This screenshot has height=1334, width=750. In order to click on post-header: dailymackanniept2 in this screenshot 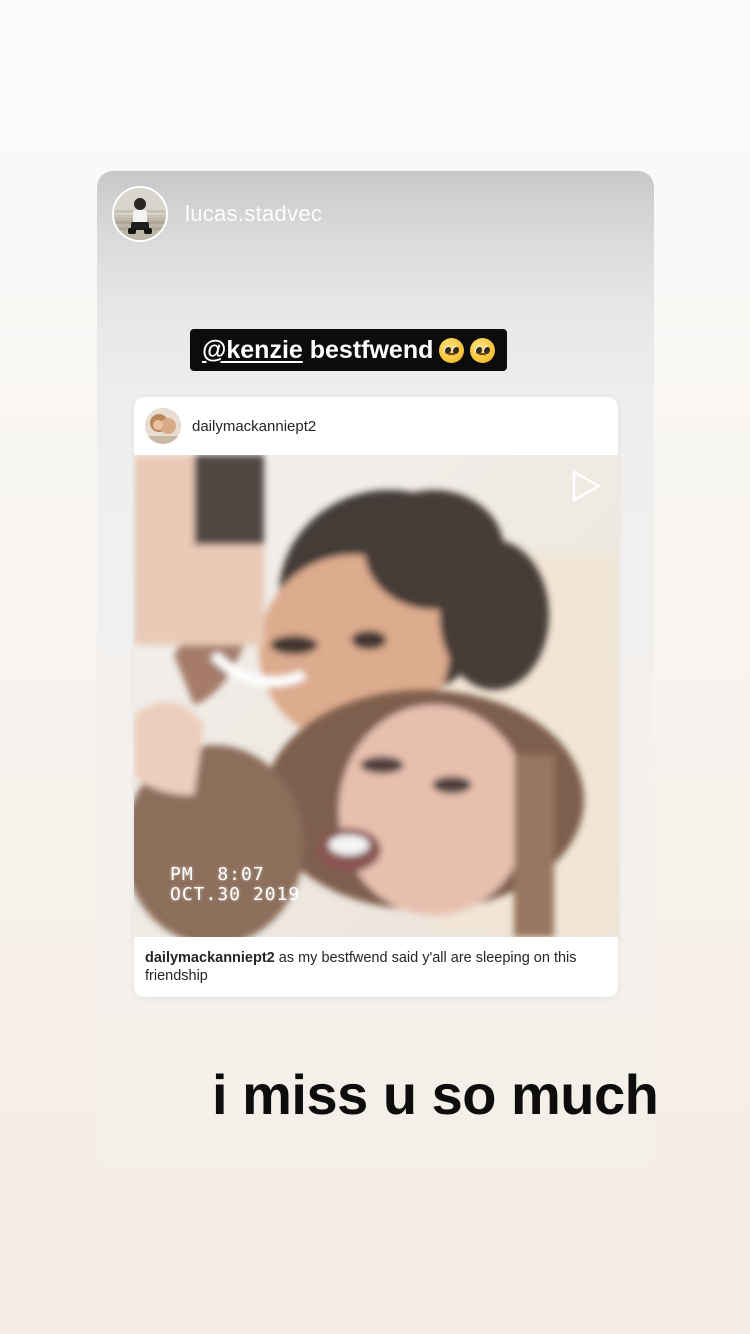, I will do `click(376, 426)`.